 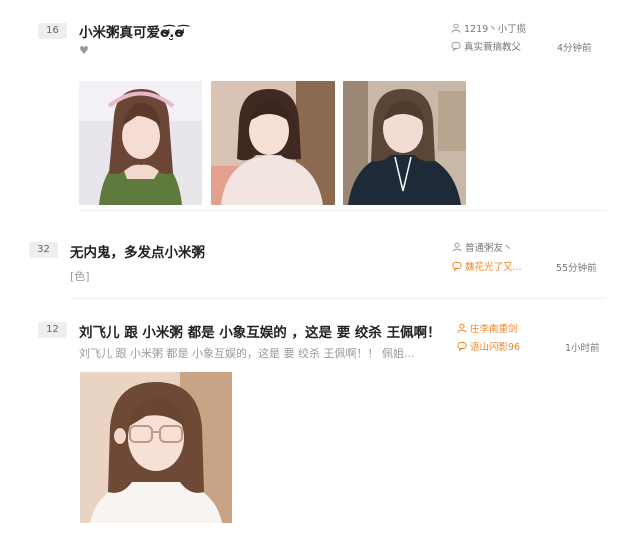 I want to click on rank-badge: 12, so click(x=52, y=330).